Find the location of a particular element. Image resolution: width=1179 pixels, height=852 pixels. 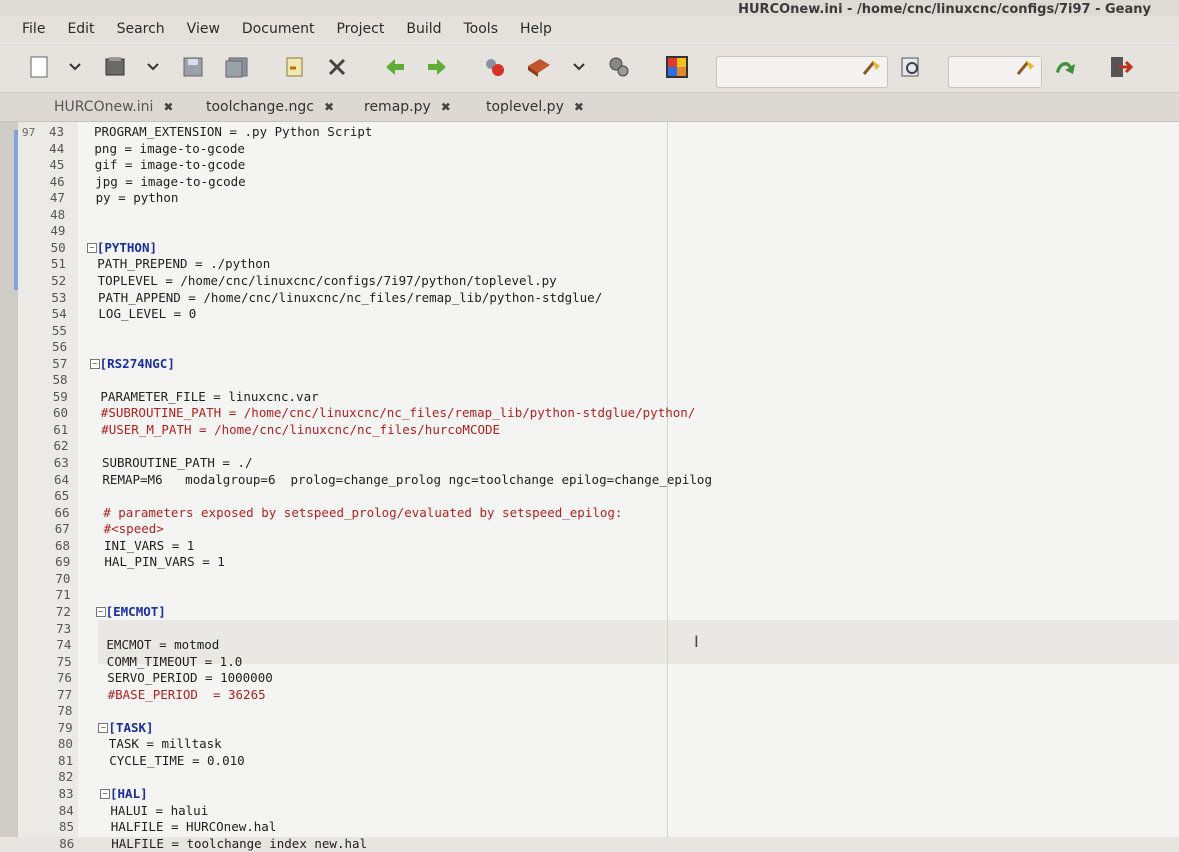

tab-remap-py: remap.py ✖ is located at coordinates (407, 107).